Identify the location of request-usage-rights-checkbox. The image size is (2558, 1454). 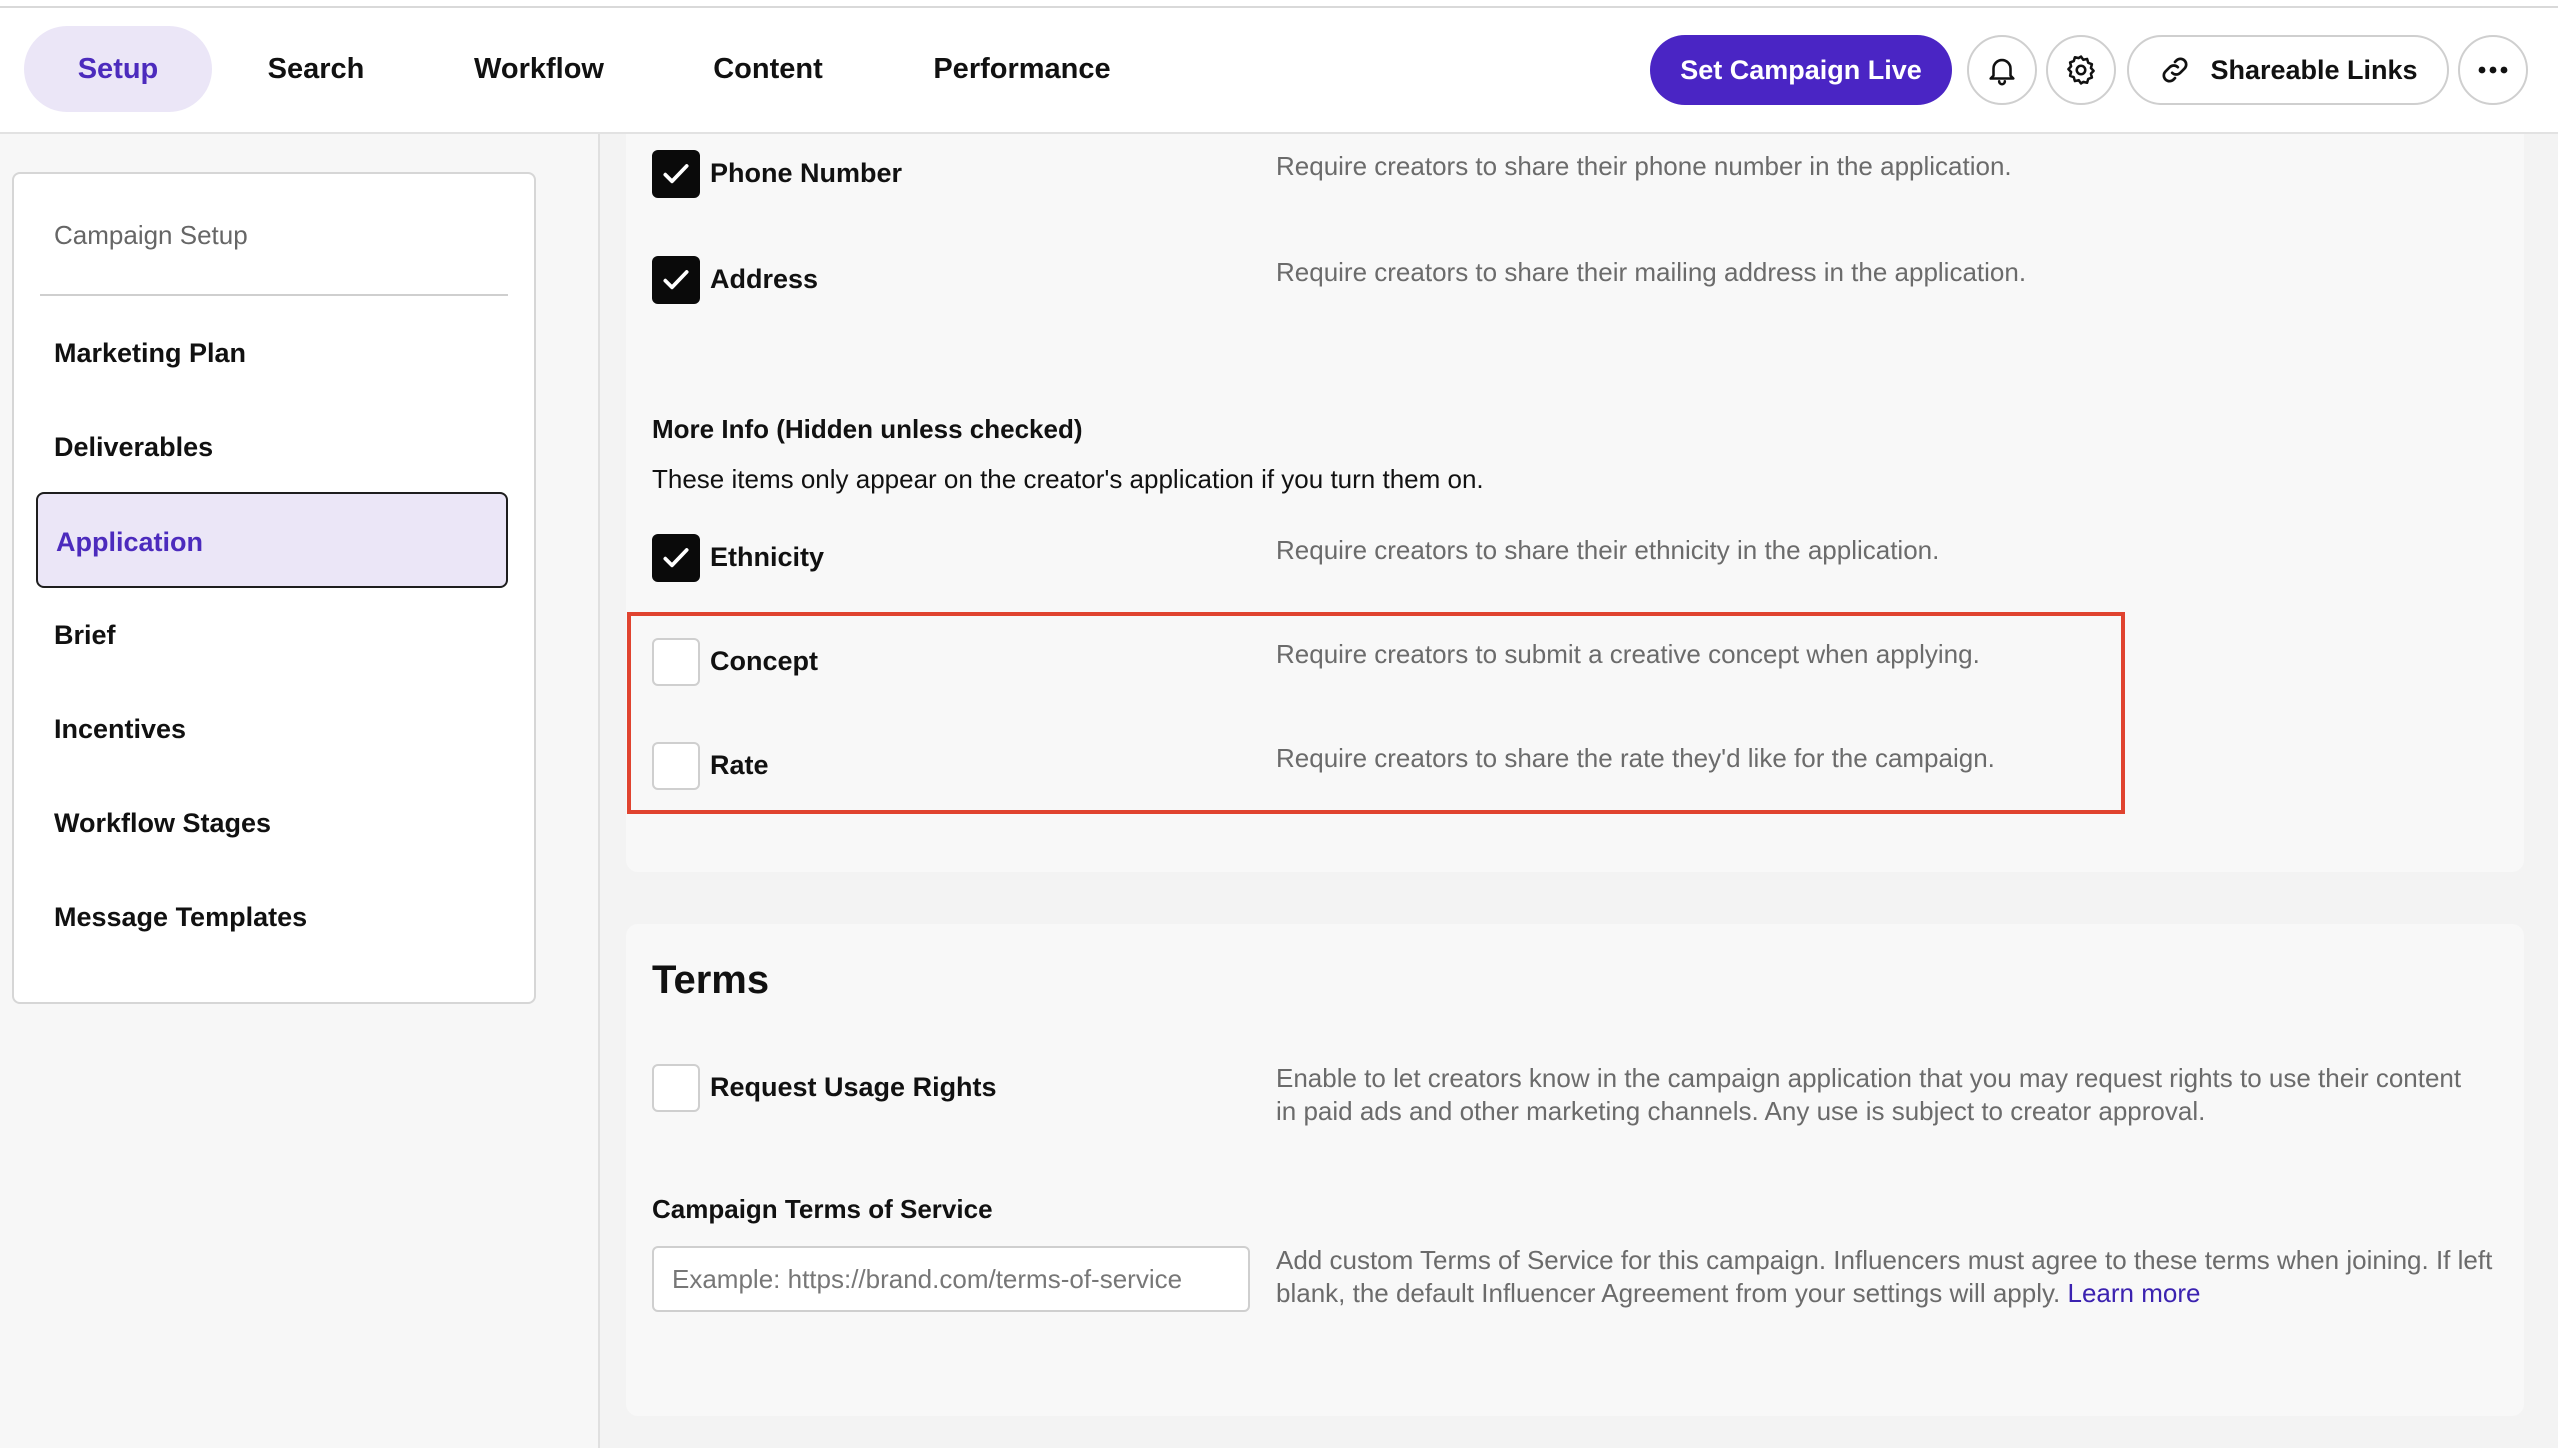
(676, 1088).